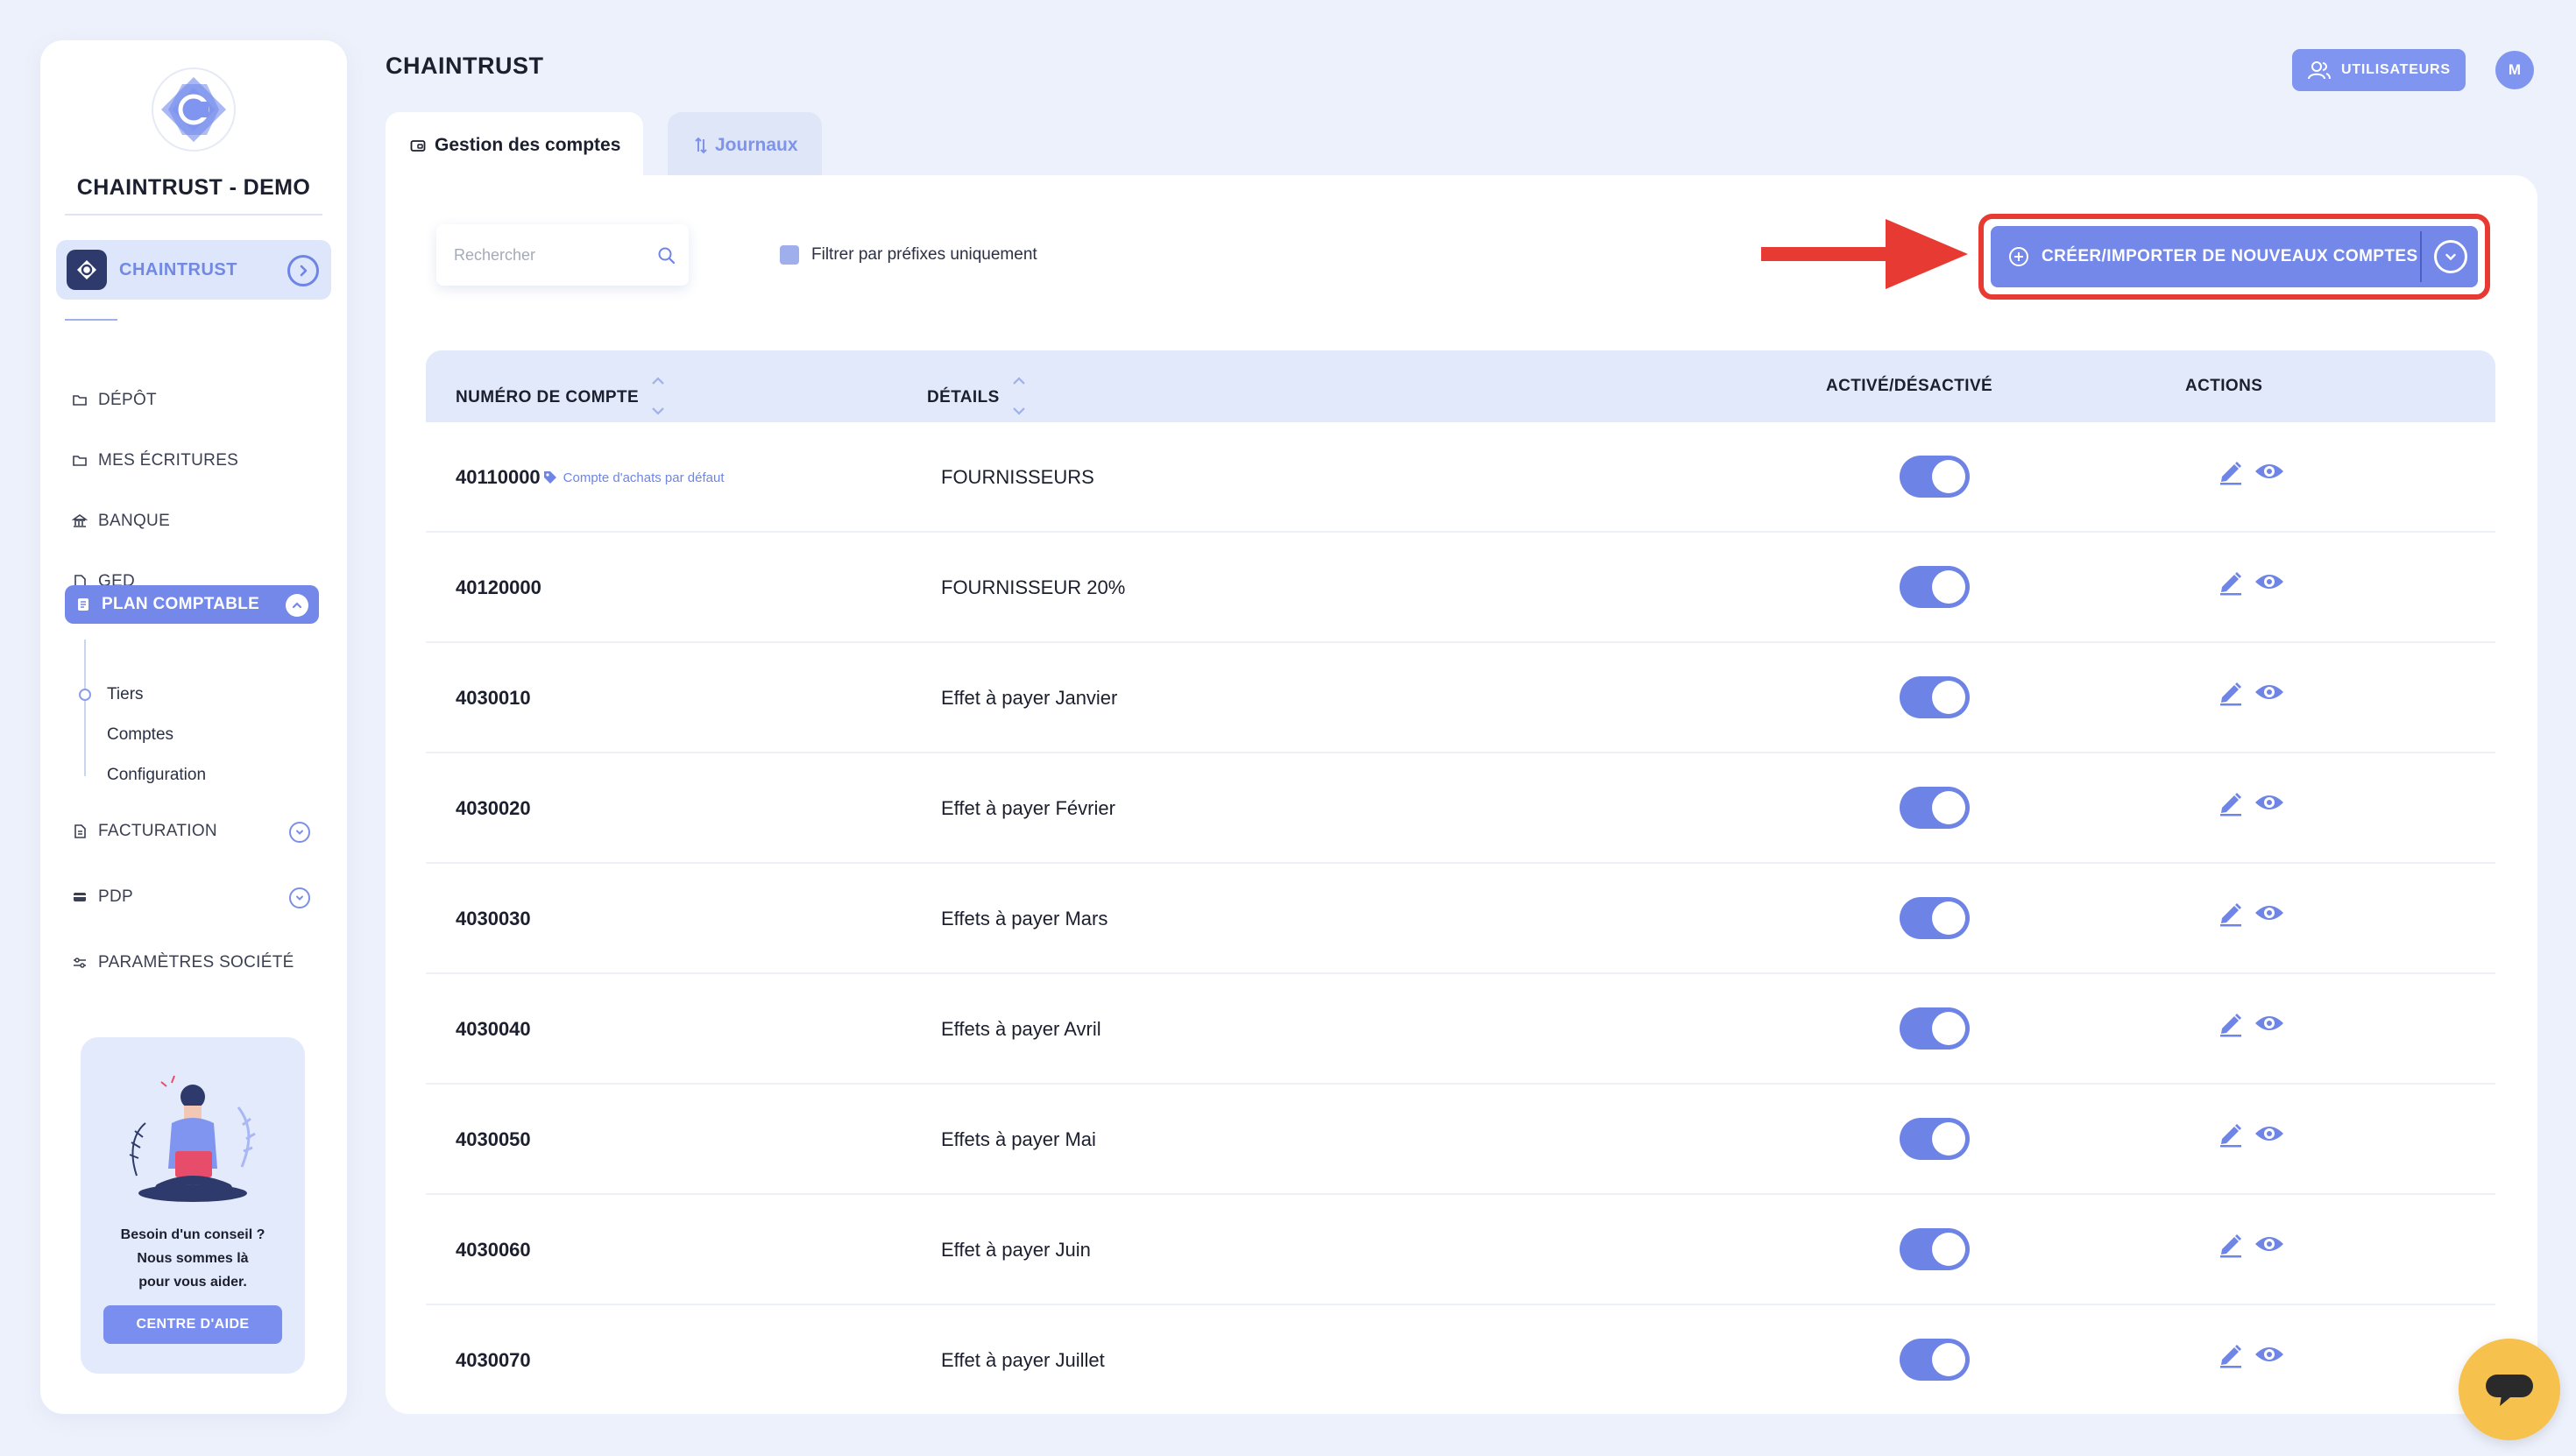  Describe the element at coordinates (192, 1234) in the screenshot. I see `help-line: Besoin d'un conseil ?` at that location.